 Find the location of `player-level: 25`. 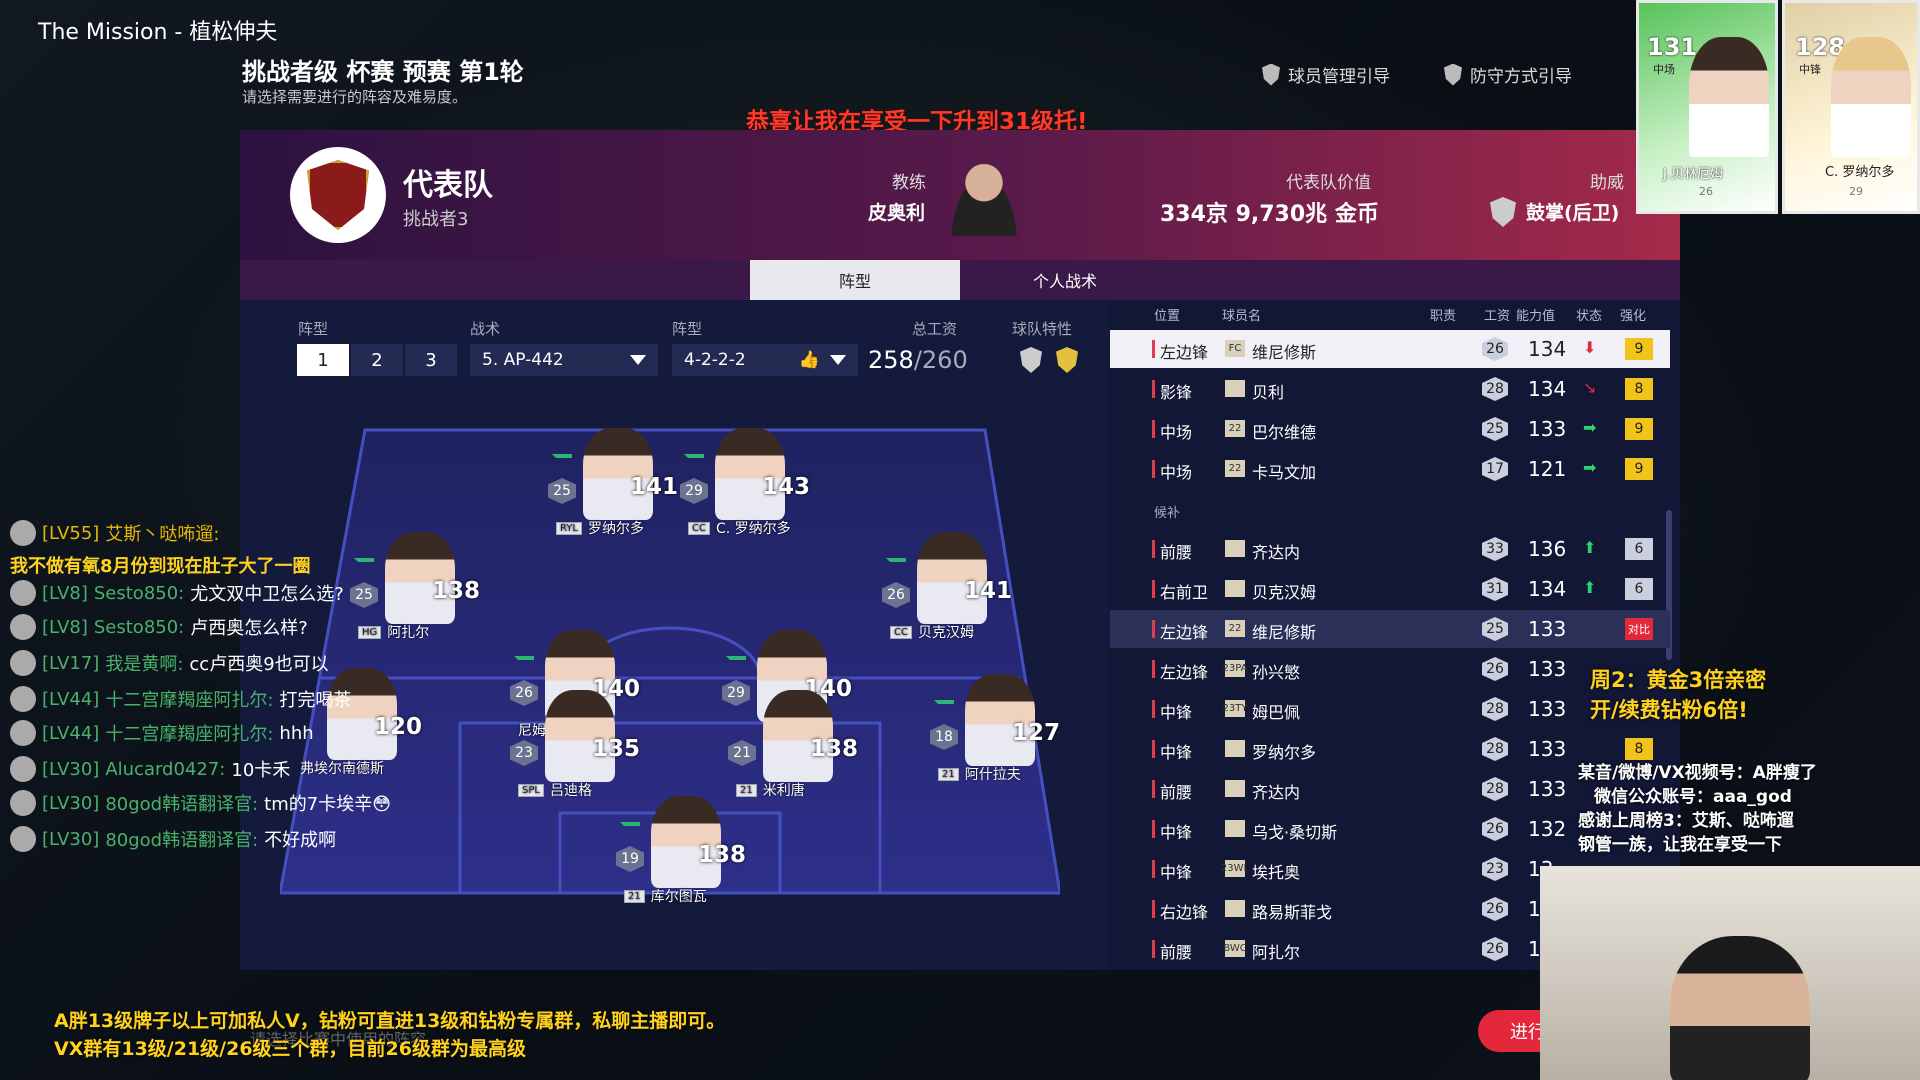

player-level: 25 is located at coordinates (562, 491).